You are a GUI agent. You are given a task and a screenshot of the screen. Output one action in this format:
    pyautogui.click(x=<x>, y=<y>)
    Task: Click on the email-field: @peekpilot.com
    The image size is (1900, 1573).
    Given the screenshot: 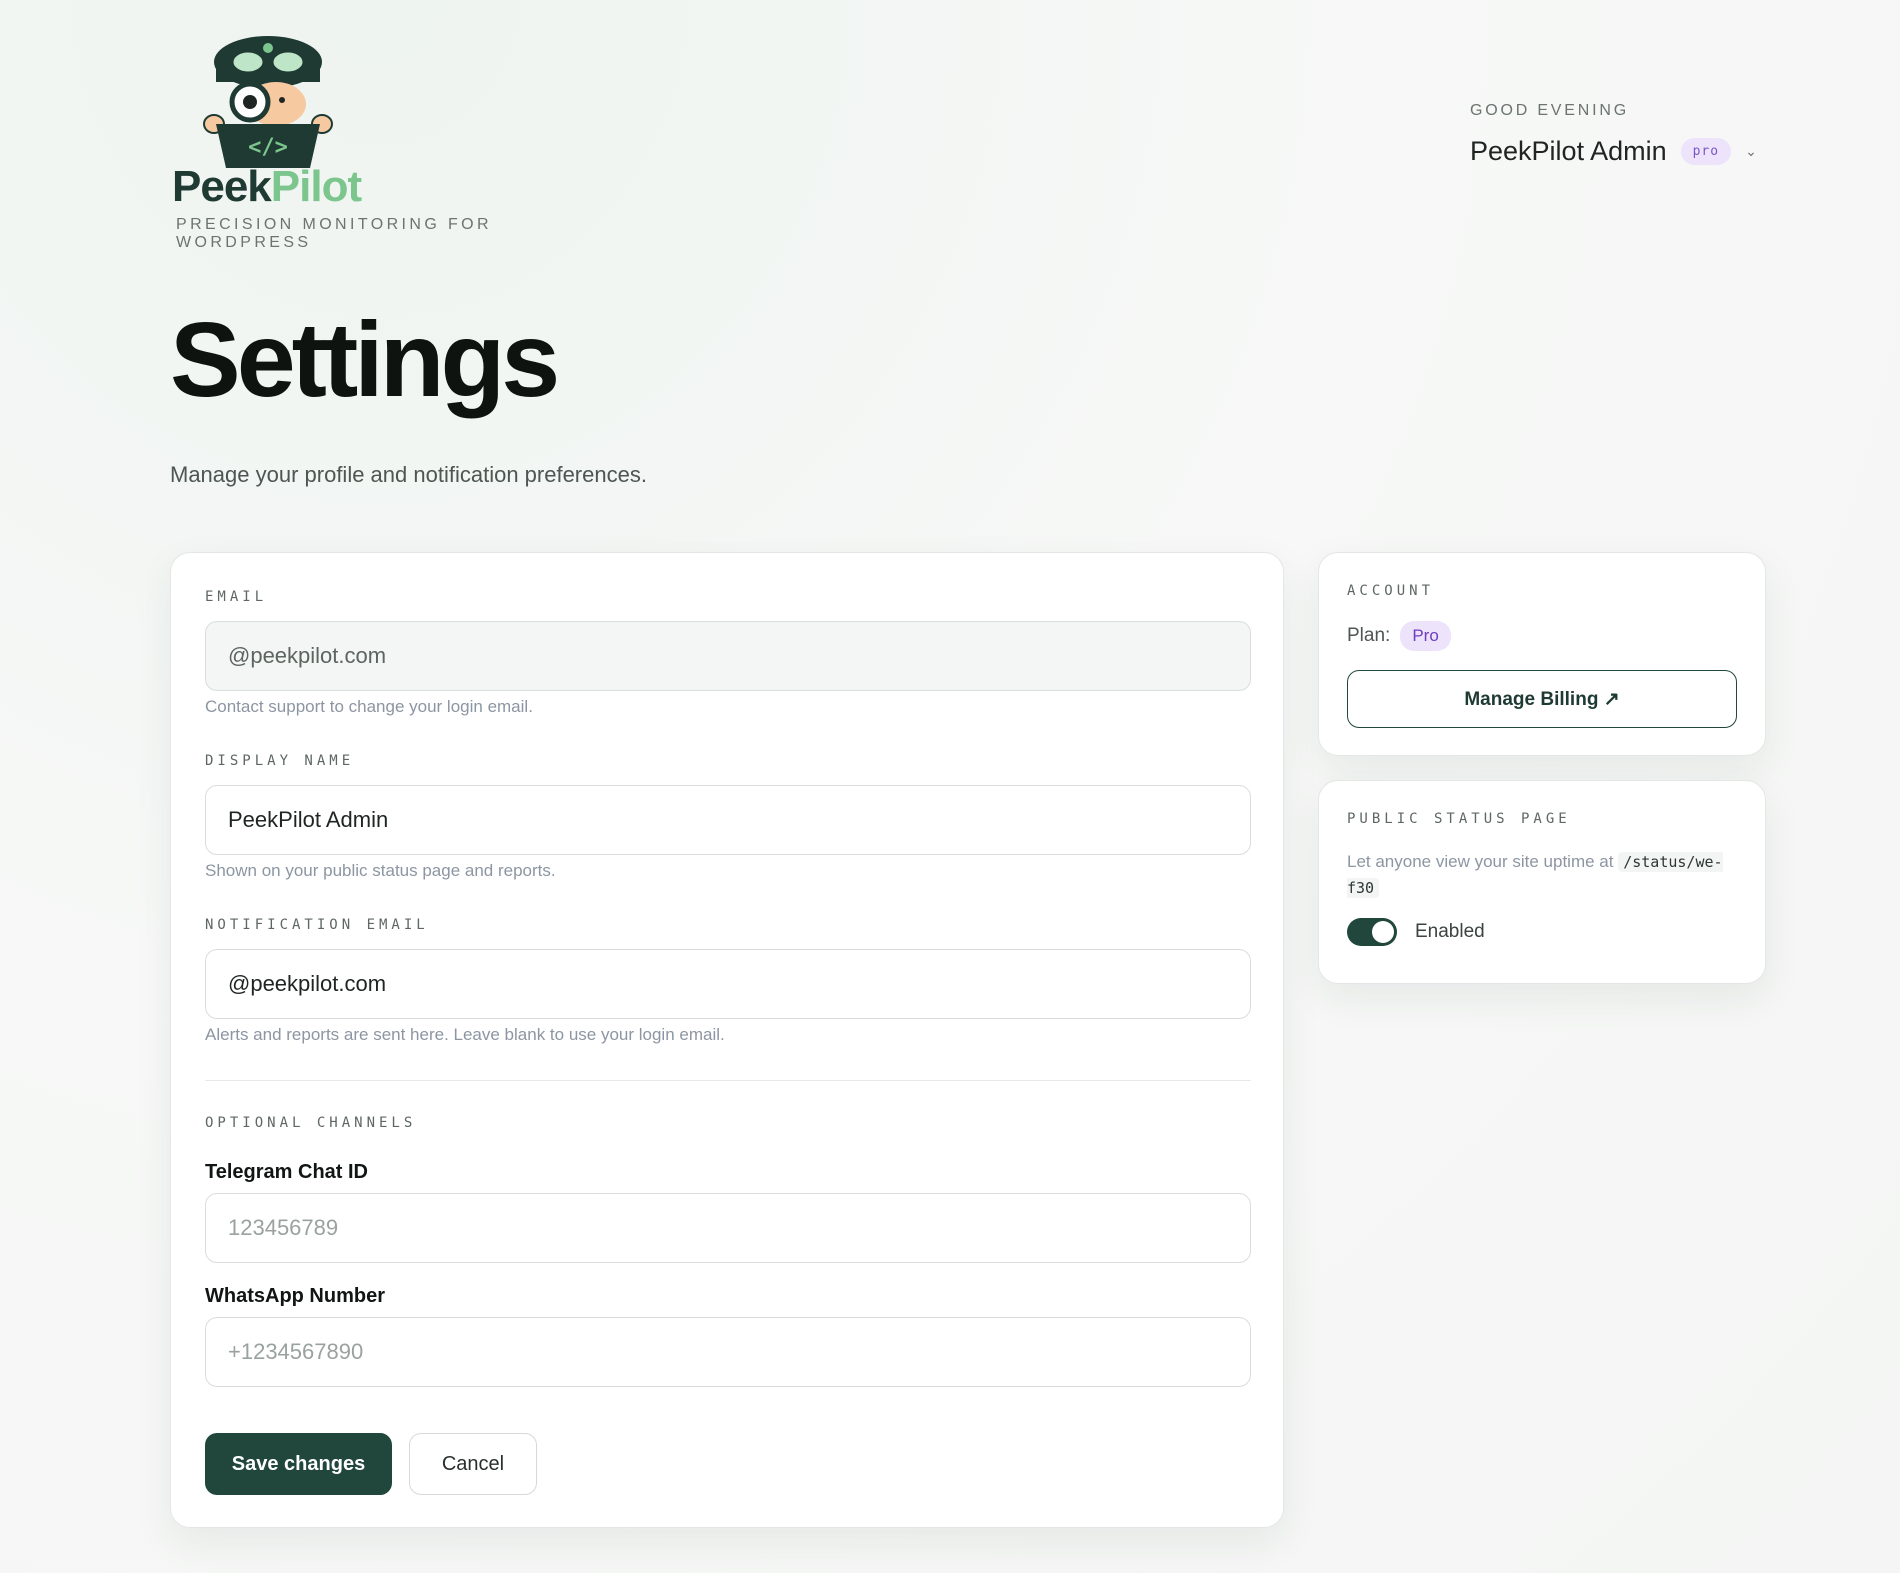 What is the action you would take?
    pyautogui.click(x=728, y=656)
    